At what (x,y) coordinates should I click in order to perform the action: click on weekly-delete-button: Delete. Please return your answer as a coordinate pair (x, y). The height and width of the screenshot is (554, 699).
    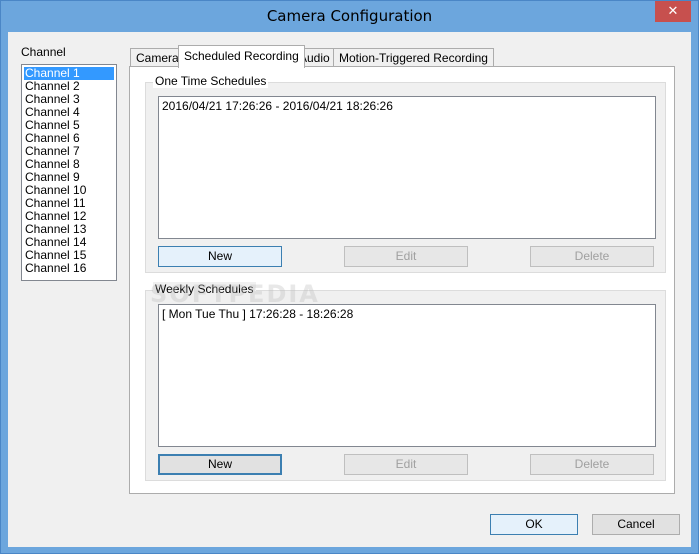
    Looking at the image, I should click on (592, 464).